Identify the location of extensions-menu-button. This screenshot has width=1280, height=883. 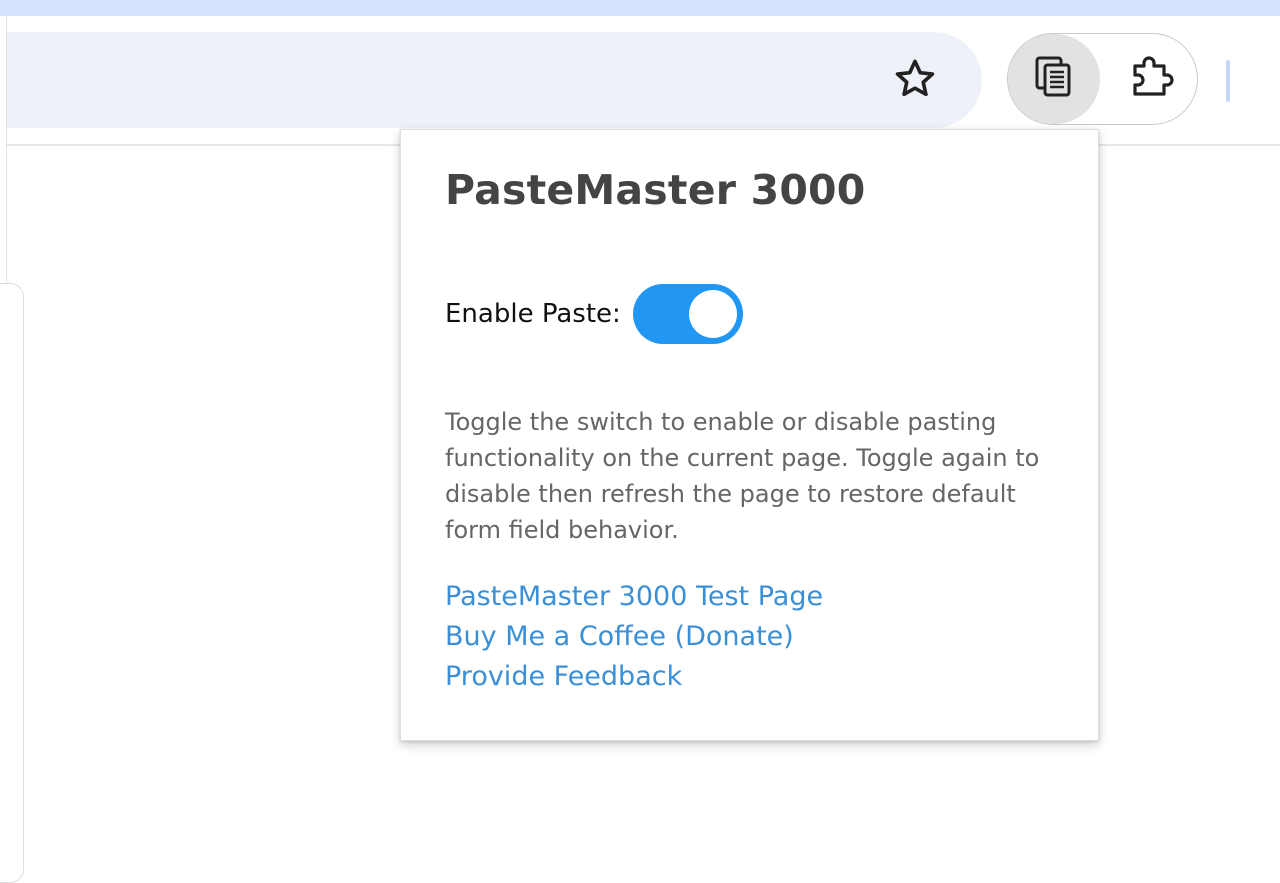
(1153, 79).